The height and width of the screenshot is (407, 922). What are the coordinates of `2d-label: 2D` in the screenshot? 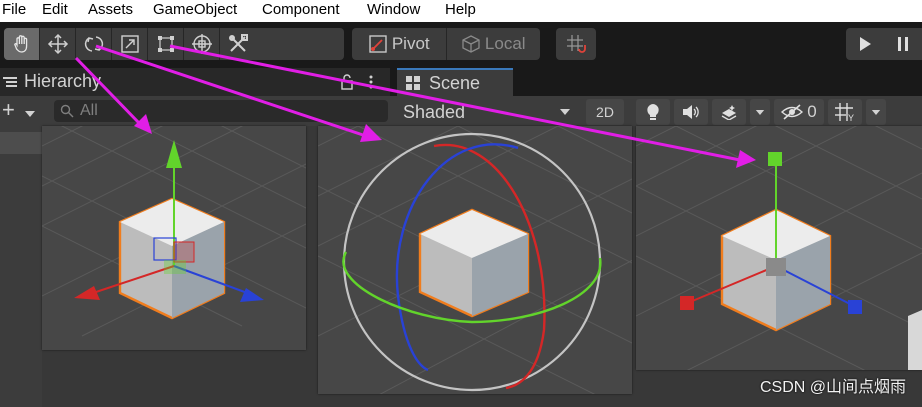 It's located at (605, 112).